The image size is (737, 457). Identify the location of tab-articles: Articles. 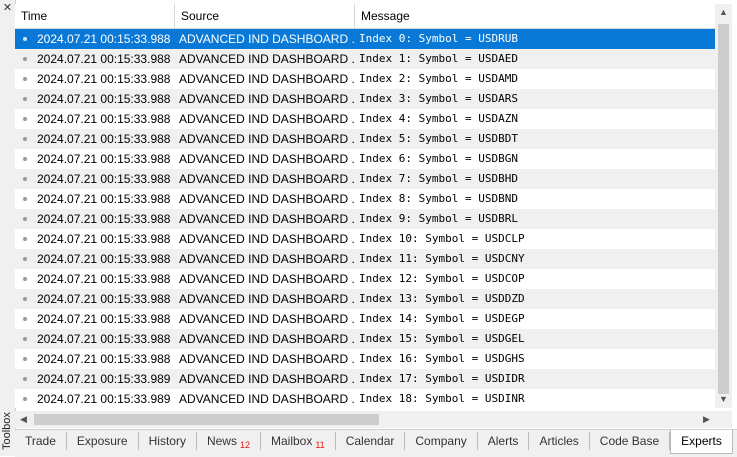
(559, 441).